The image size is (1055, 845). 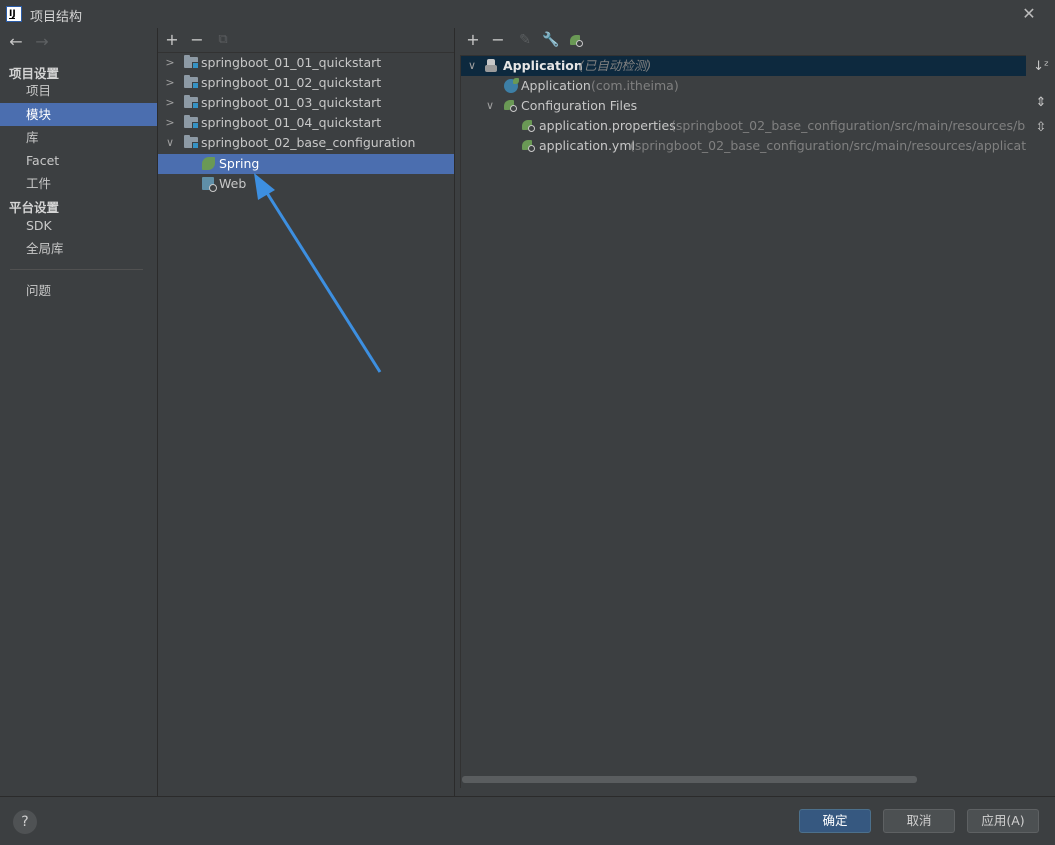 I want to click on spring-config-icon, so click(x=577, y=40).